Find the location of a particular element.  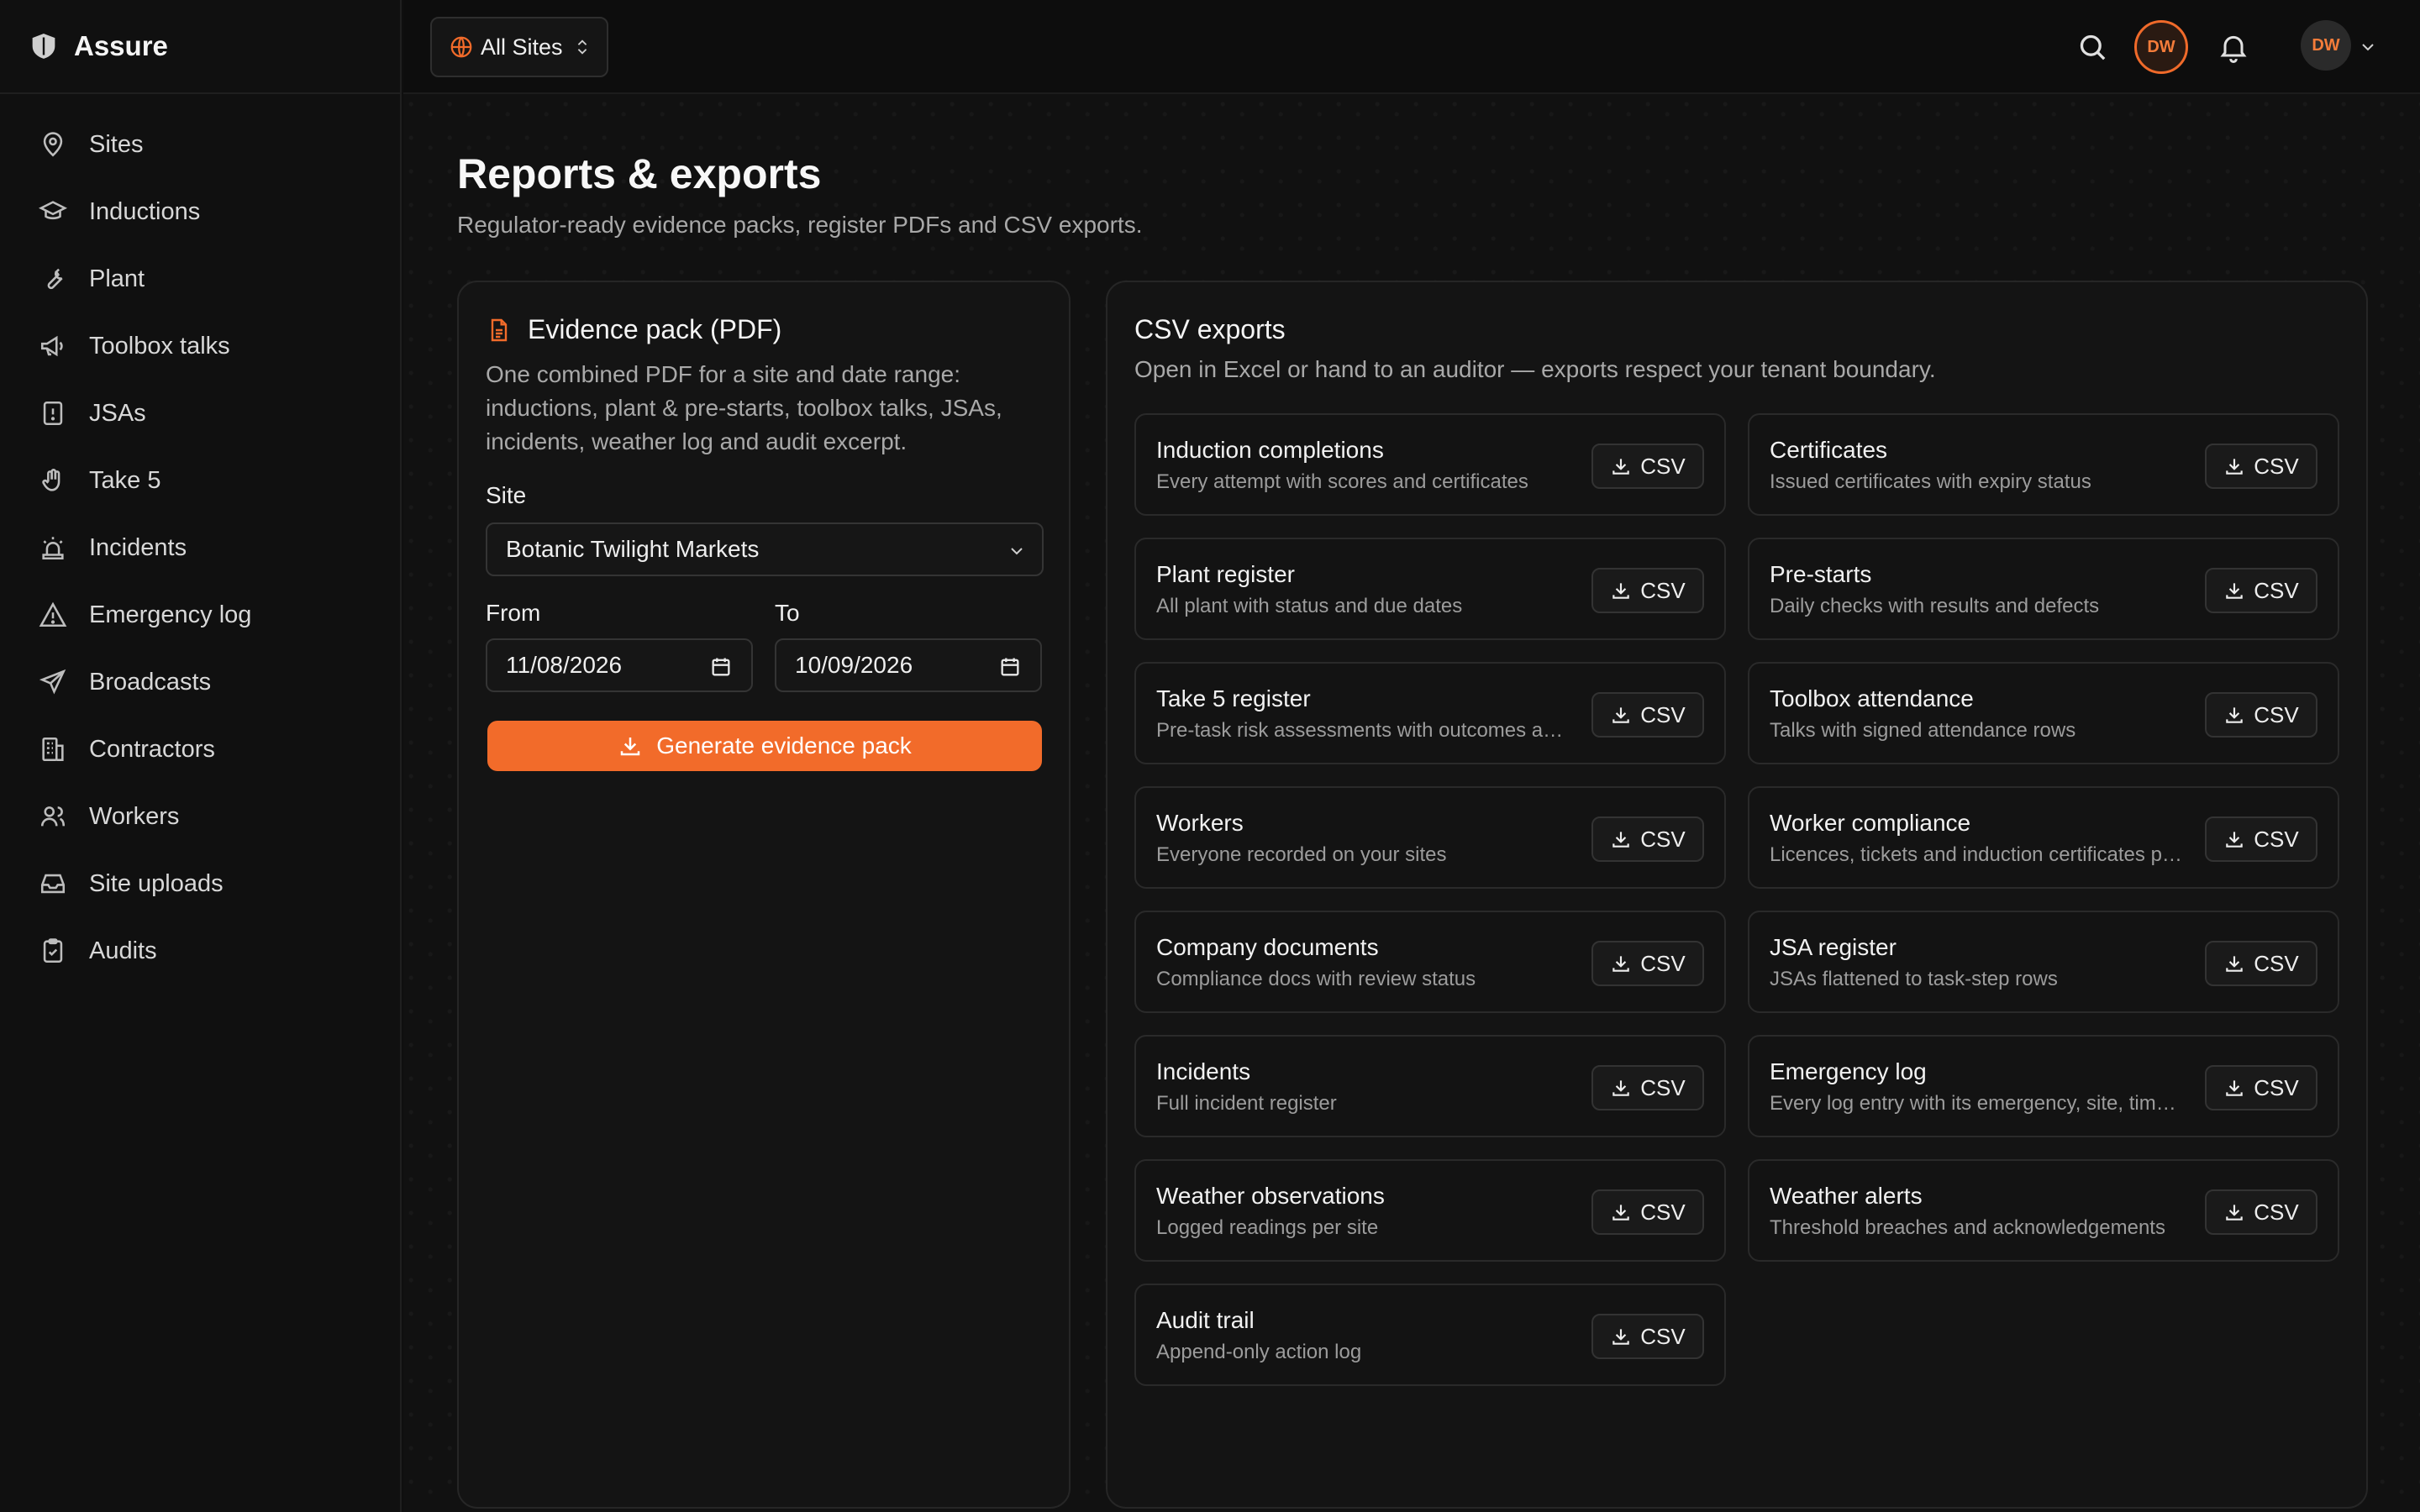

sidebar-item-take-5: Take 5 is located at coordinates (200, 480).